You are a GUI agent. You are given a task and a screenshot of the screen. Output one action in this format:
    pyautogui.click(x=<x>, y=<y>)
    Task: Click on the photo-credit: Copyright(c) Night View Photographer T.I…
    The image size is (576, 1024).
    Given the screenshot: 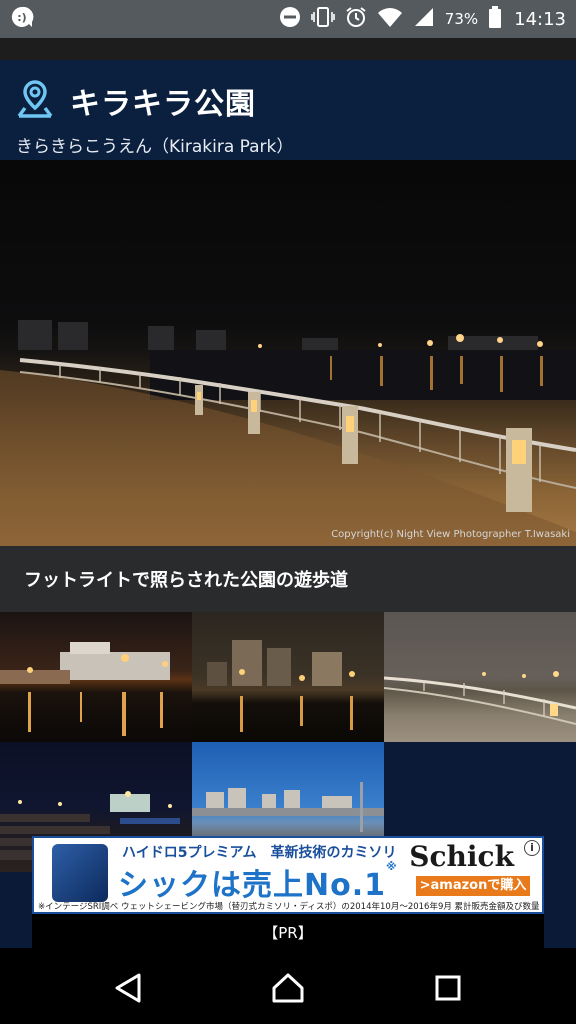 What is the action you would take?
    pyautogui.click(x=450, y=534)
    